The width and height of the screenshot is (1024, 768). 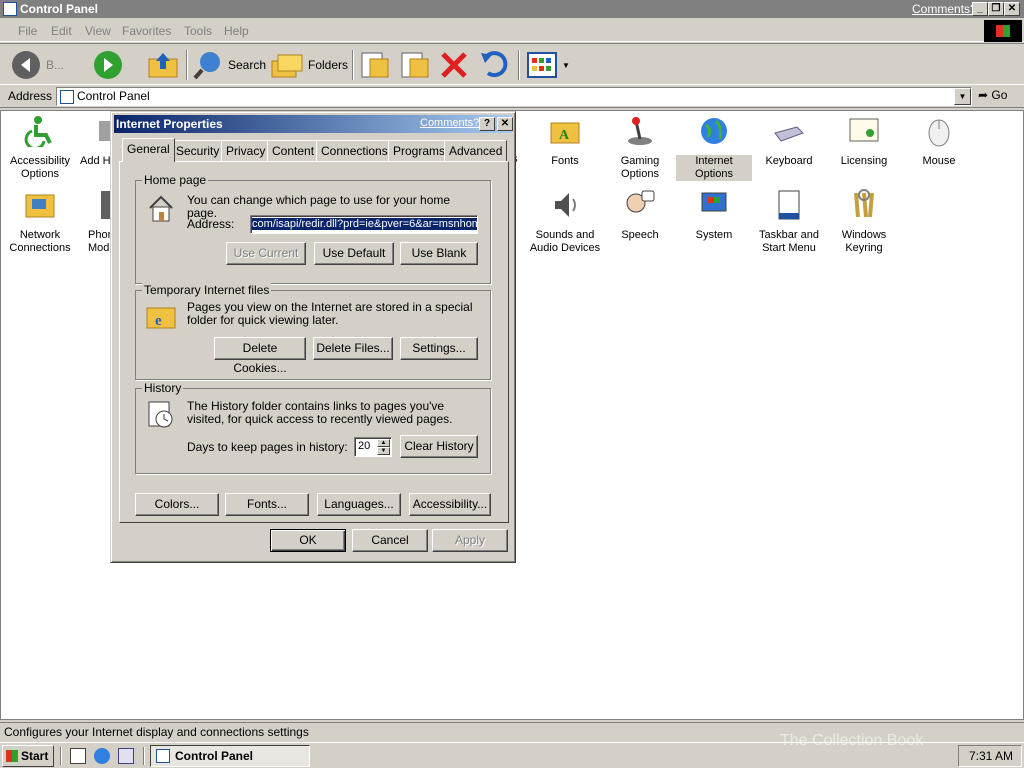 What do you see at coordinates (390, 540) in the screenshot?
I see `cancel-button: Cancel` at bounding box center [390, 540].